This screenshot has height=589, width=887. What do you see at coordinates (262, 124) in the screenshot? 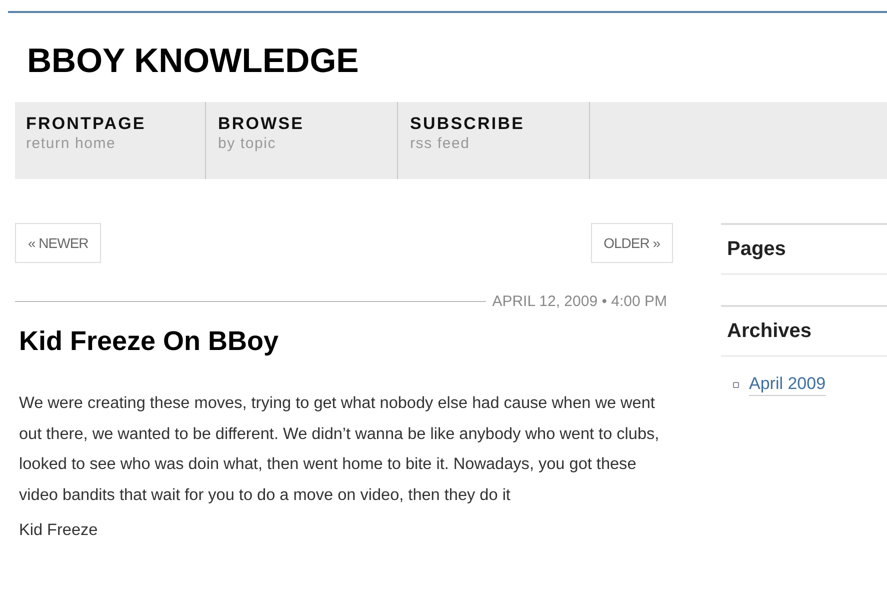
I see `nav-label: BROWSE` at bounding box center [262, 124].